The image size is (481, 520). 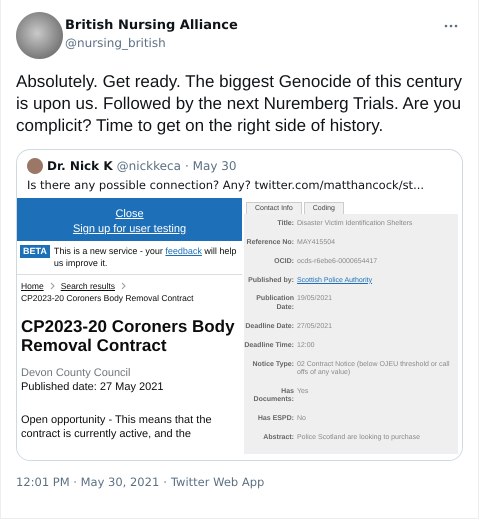 I want to click on organisation: Devon County Council, so click(x=76, y=373).